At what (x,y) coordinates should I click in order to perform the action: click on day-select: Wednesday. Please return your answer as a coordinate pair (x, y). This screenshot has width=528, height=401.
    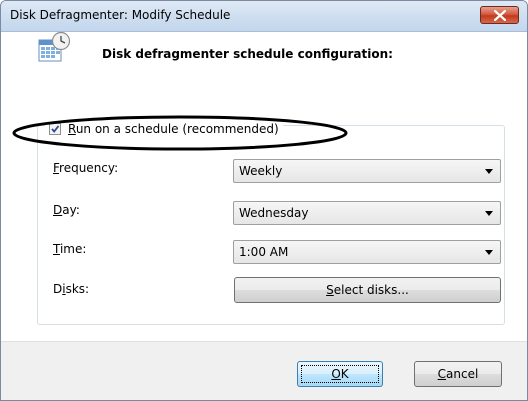
    Looking at the image, I should click on (367, 213).